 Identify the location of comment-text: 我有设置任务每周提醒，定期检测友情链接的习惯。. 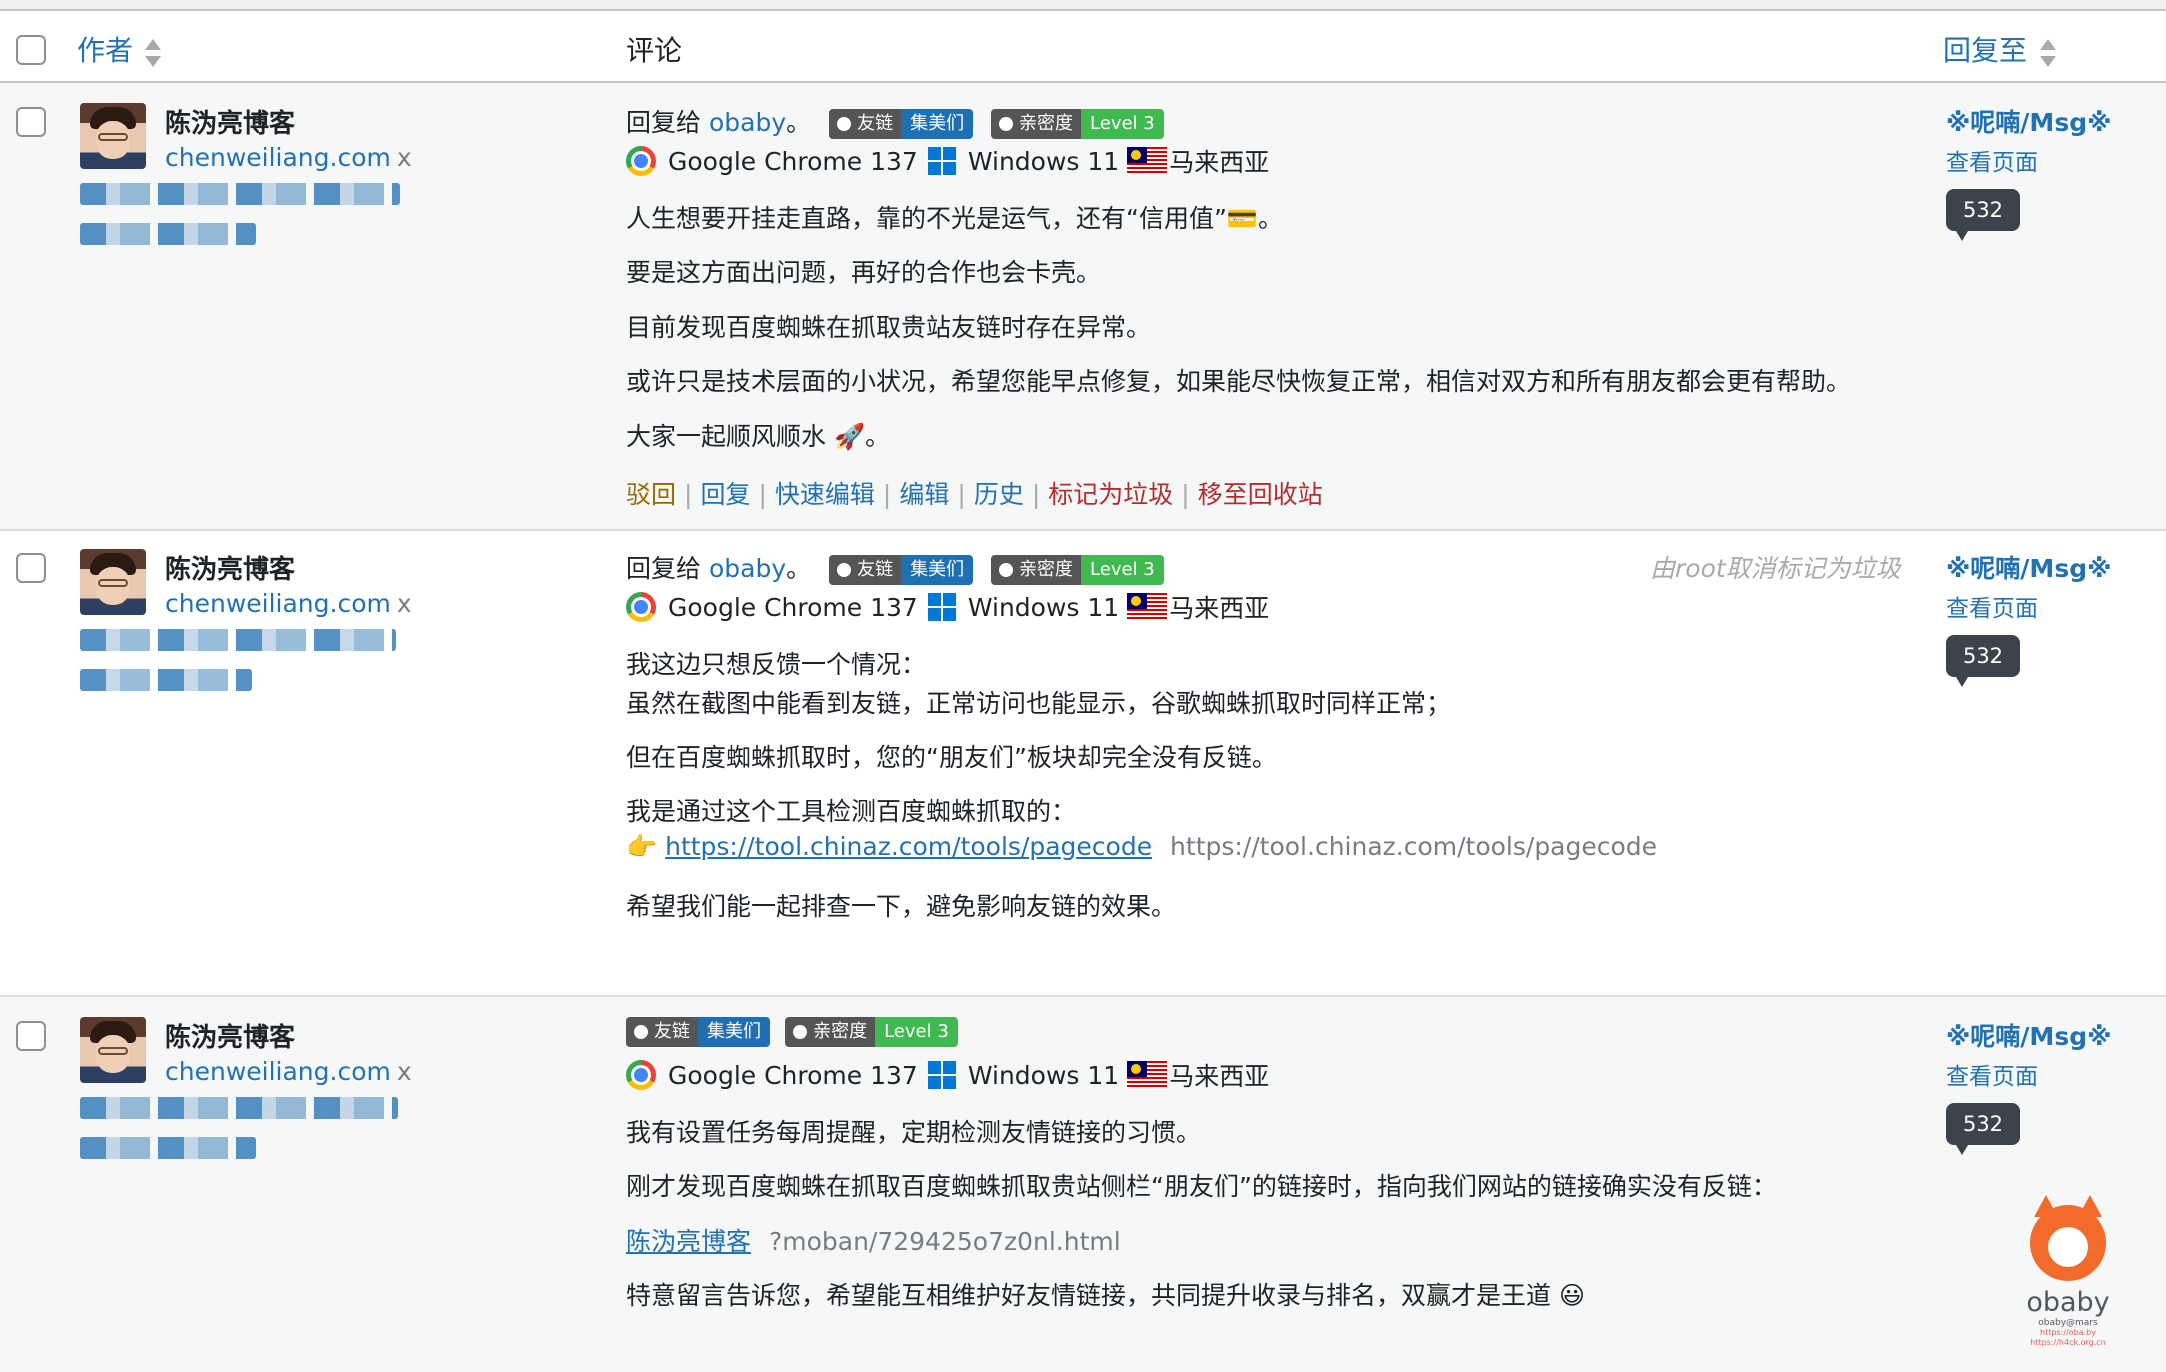
(914, 1132).